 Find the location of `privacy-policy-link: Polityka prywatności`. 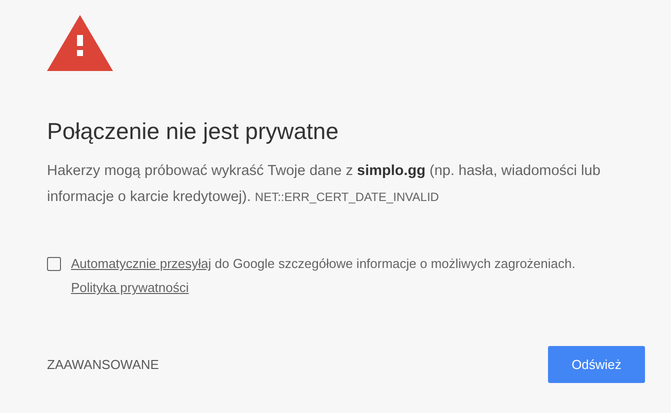

privacy-policy-link: Polityka prywatności is located at coordinates (130, 287).